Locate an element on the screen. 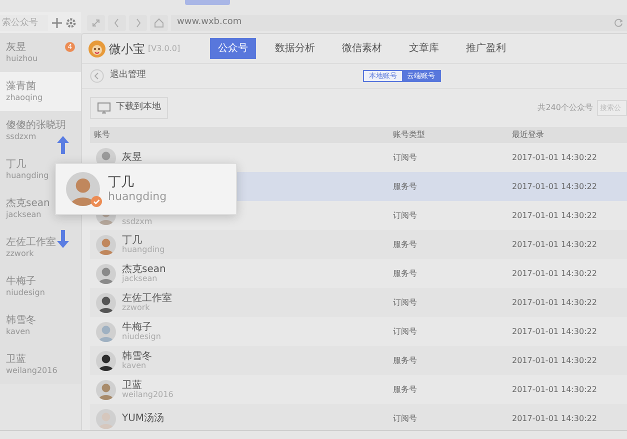 Image resolution: width=627 pixels, height=439 pixels. exit-link: 退出管理 is located at coordinates (128, 76).